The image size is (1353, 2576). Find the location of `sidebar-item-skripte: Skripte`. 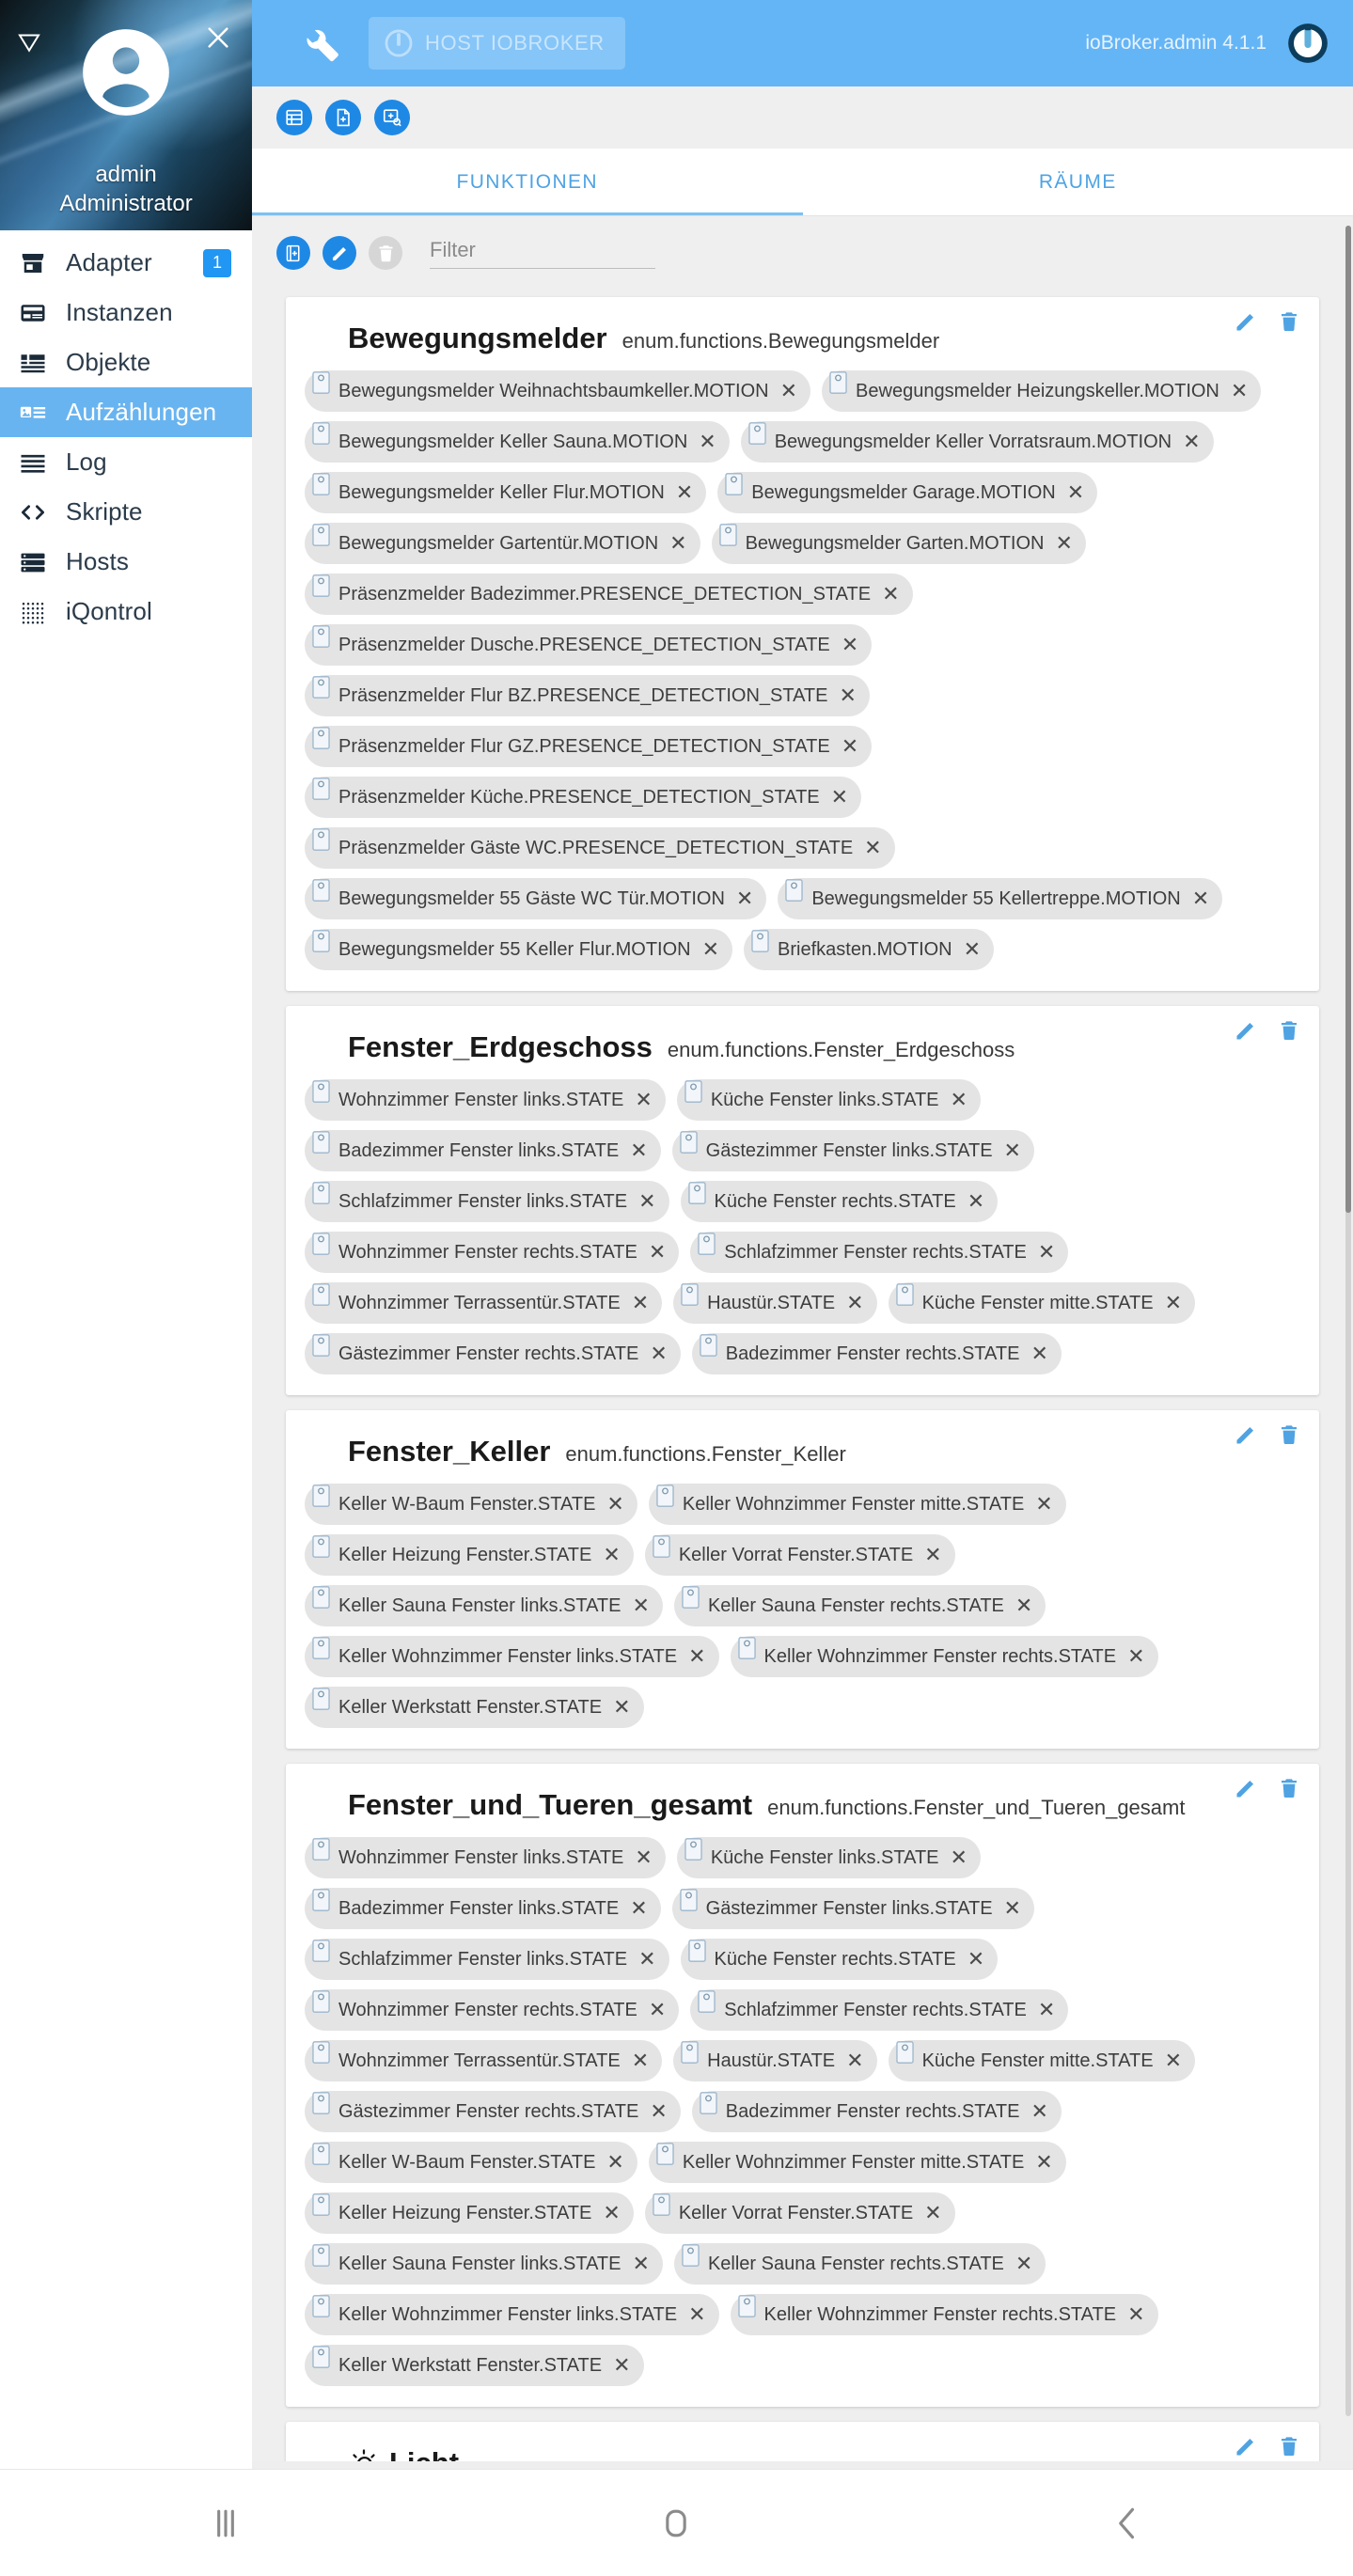

sidebar-item-skripte: Skripte is located at coordinates (126, 512).